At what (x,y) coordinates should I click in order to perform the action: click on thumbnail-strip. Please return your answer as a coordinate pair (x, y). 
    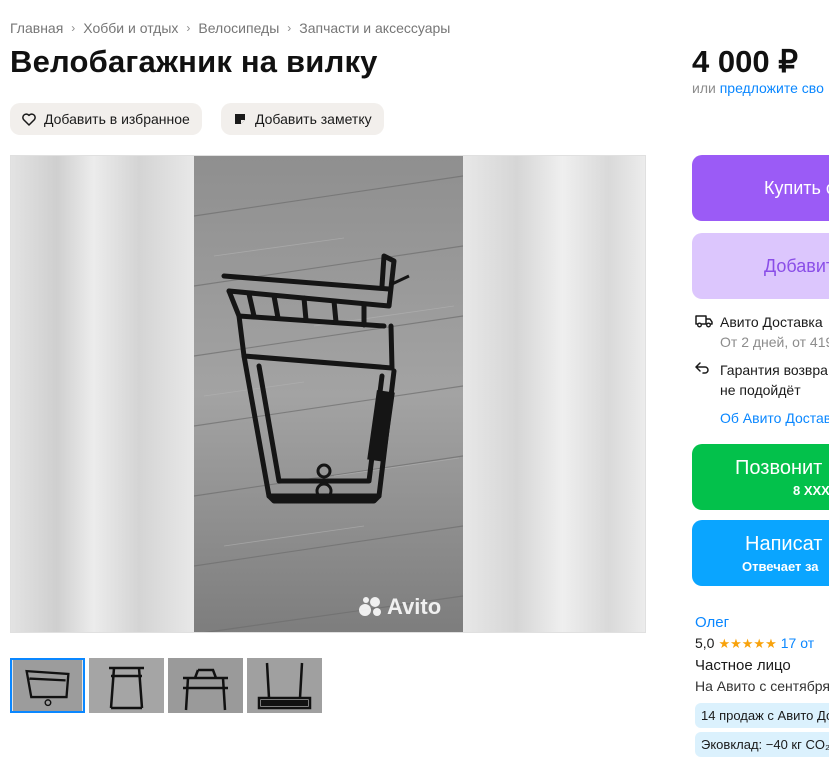
    Looking at the image, I should click on (168, 685).